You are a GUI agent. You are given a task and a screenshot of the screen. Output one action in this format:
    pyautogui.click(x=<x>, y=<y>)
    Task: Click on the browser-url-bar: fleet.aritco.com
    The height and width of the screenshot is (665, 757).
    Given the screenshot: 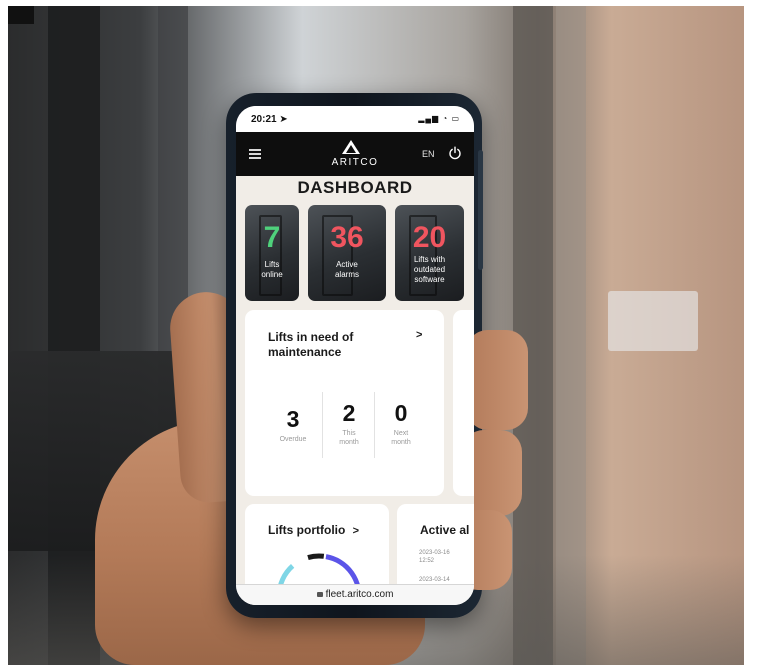 What is the action you would take?
    pyautogui.click(x=355, y=594)
    